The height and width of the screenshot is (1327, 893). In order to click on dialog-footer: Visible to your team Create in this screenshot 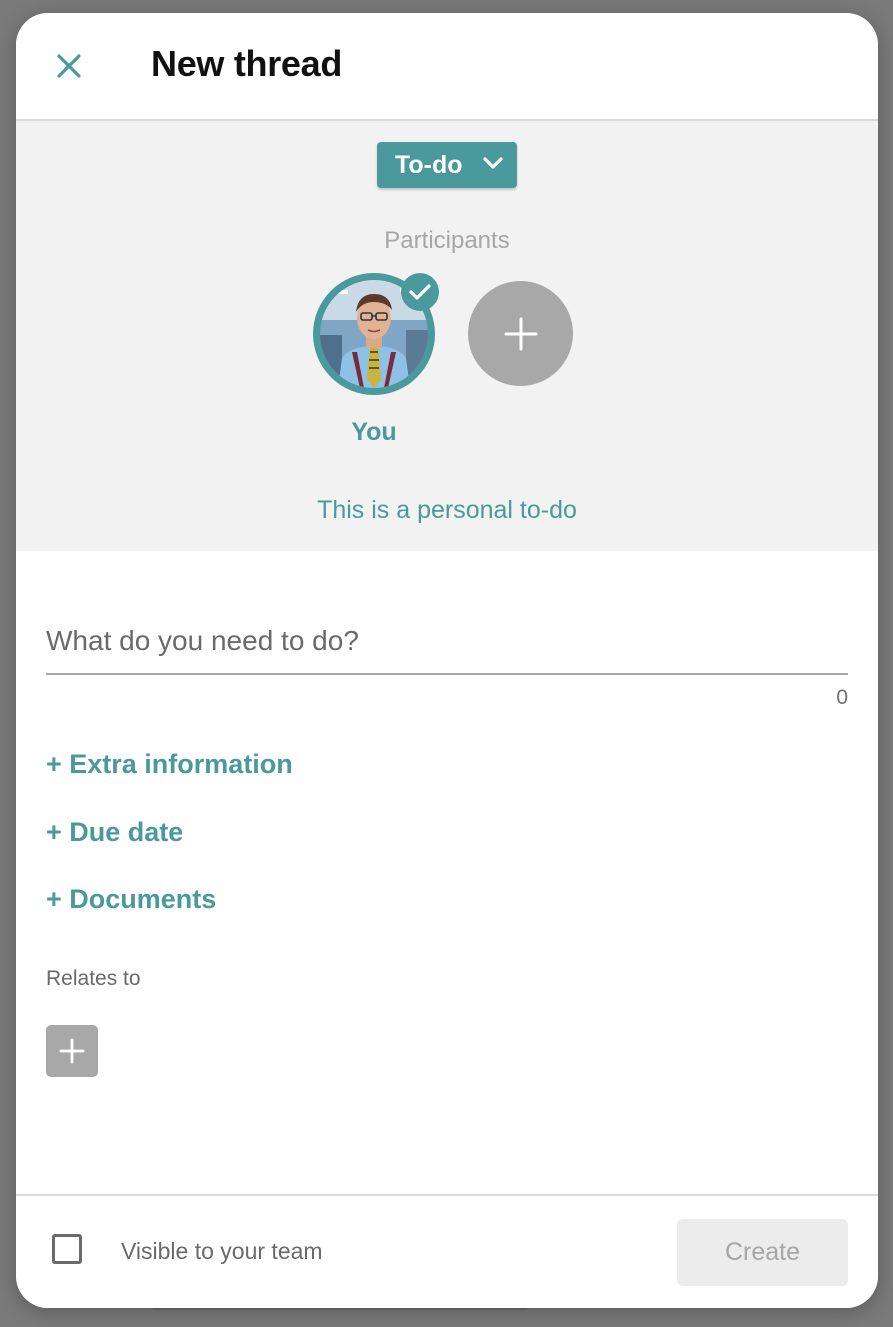, I will do `click(447, 1251)`.